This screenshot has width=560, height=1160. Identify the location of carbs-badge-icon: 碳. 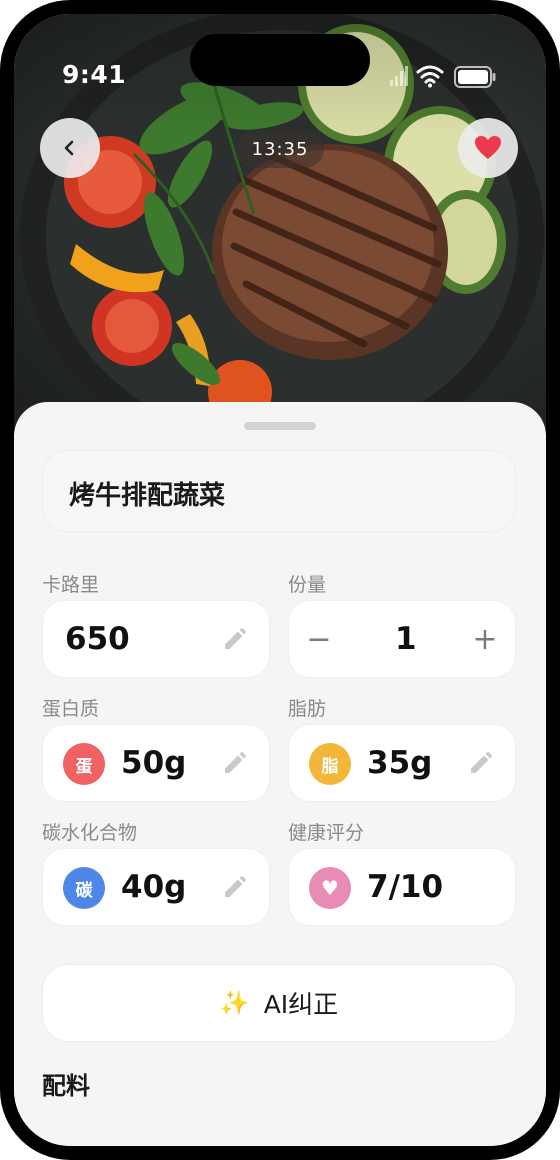
(84, 888).